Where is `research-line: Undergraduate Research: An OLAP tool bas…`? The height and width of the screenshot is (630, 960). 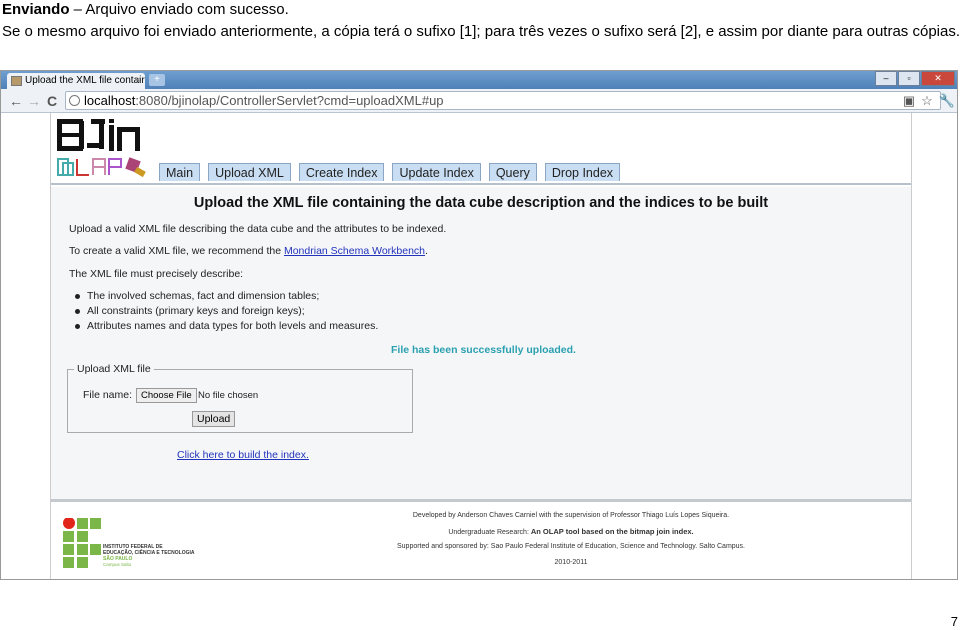 research-line: Undergraduate Research: An OLAP tool bas… is located at coordinates (571, 531).